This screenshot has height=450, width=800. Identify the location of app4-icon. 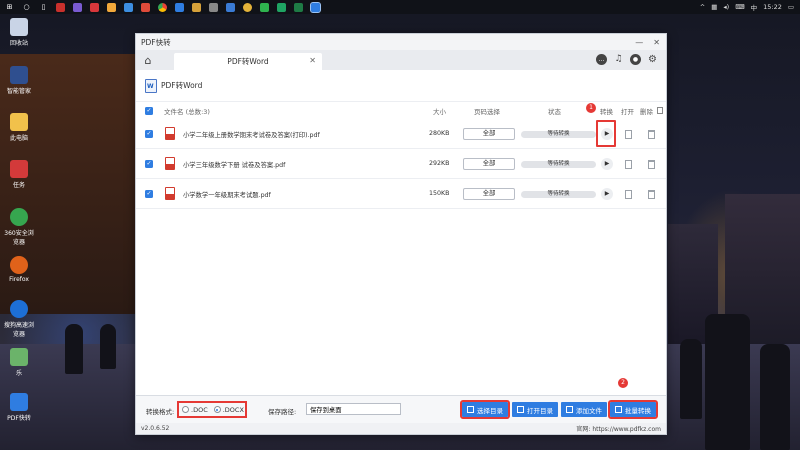
(111, 7).